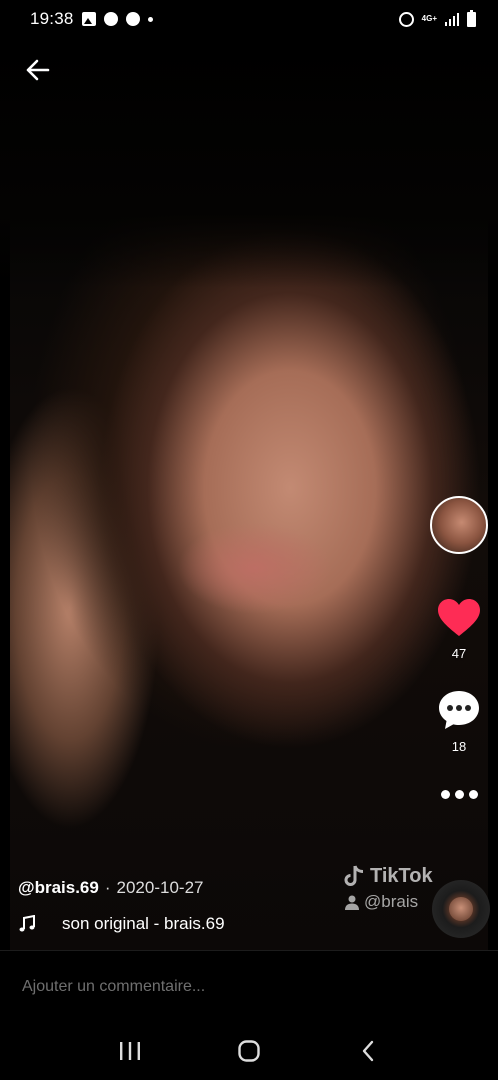  I want to click on home-icon, so click(249, 1051).